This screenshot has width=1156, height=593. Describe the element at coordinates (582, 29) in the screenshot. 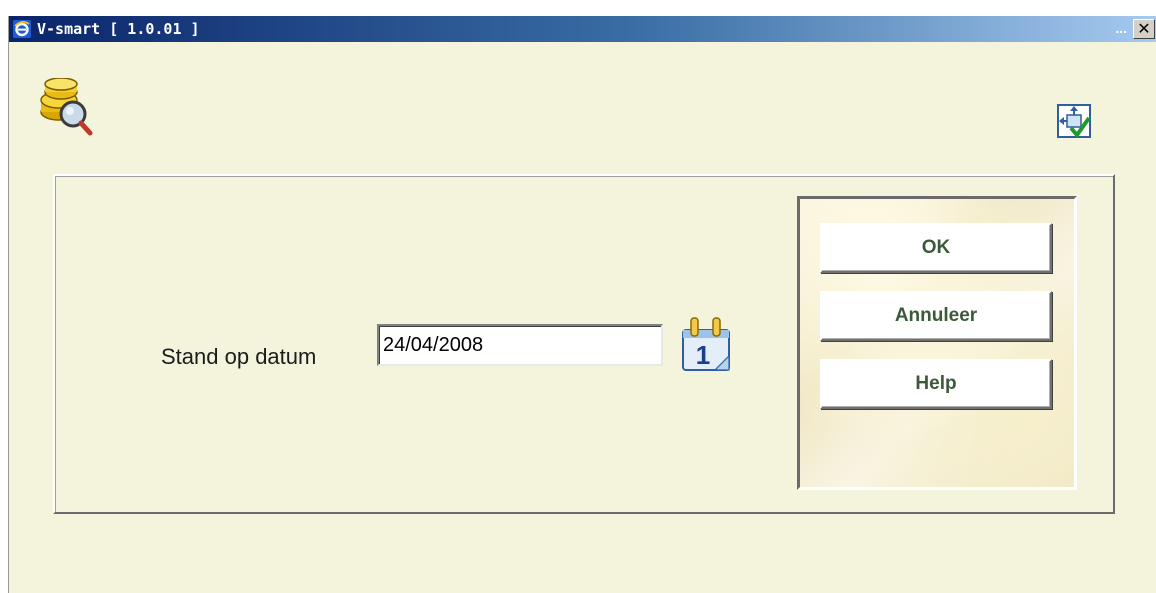

I see `title-bar: V-smart [ 1.0.01 ] ... ✕` at that location.